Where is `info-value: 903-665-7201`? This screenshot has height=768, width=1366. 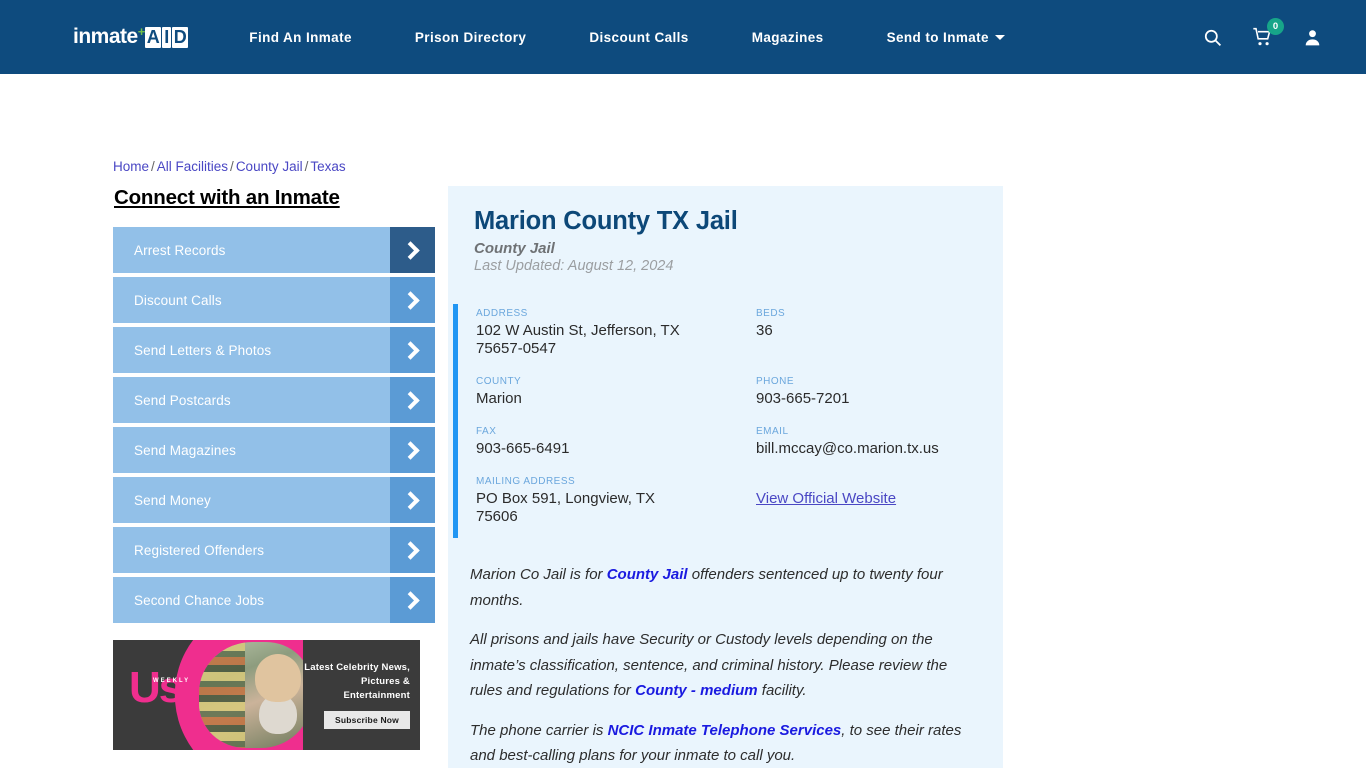
info-value: 903-665-7201 is located at coordinates (803, 398).